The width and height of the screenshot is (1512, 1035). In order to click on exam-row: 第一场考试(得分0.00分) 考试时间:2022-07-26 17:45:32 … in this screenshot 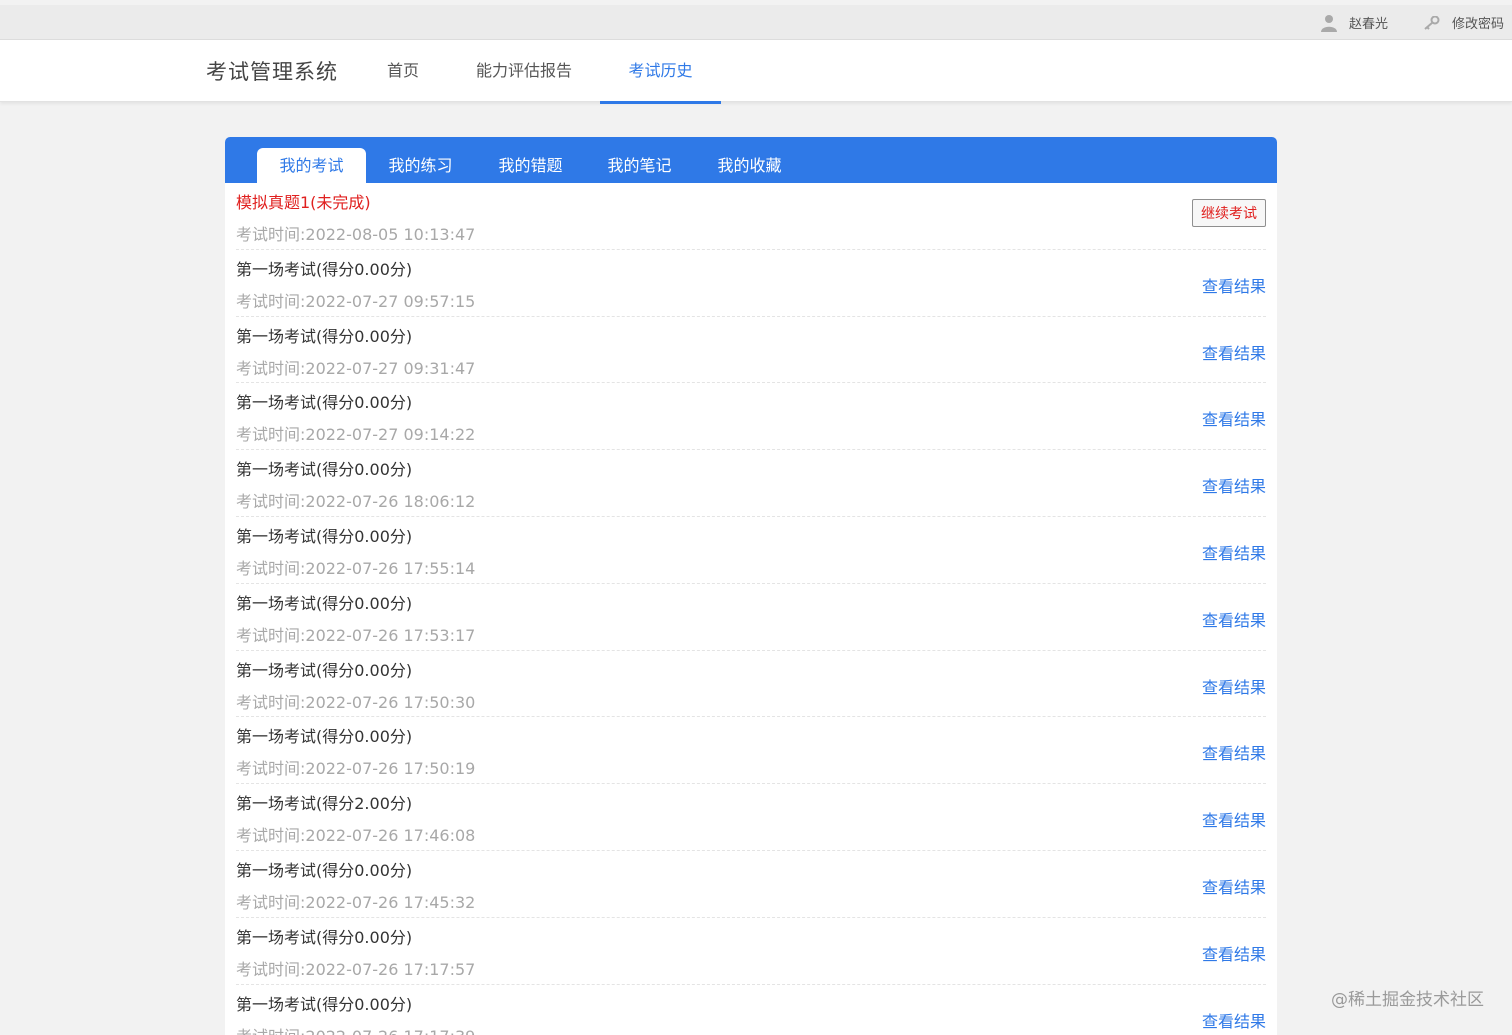, I will do `click(751, 884)`.